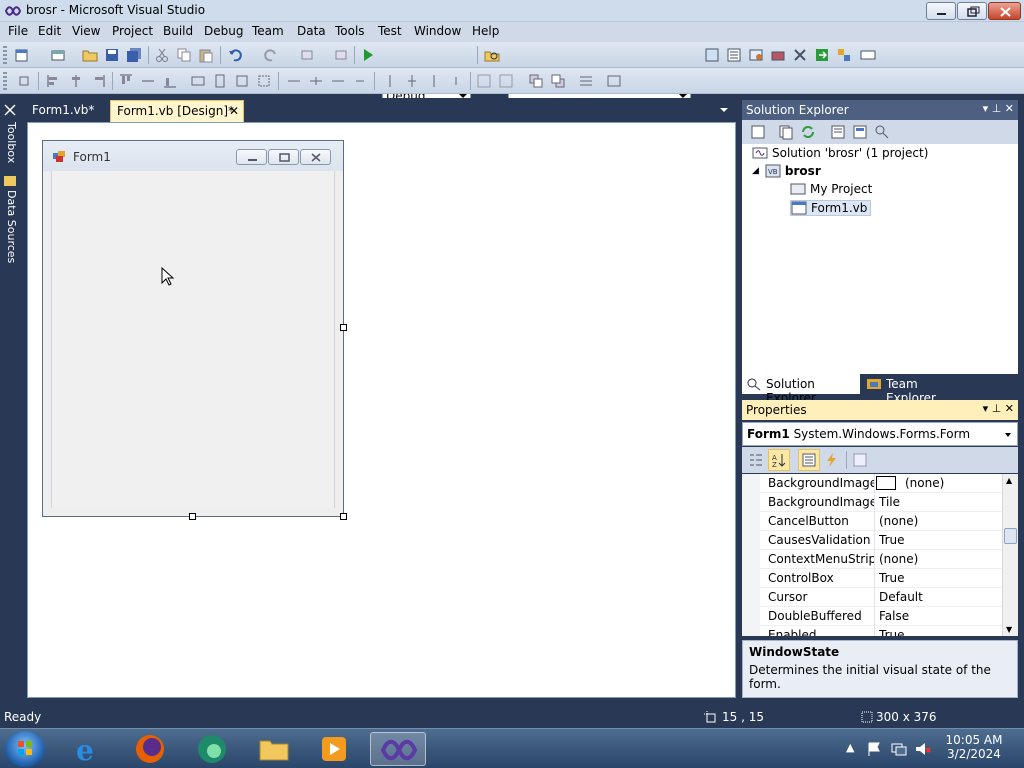 The width and height of the screenshot is (1024, 768). I want to click on view-code-icon, so click(838, 132).